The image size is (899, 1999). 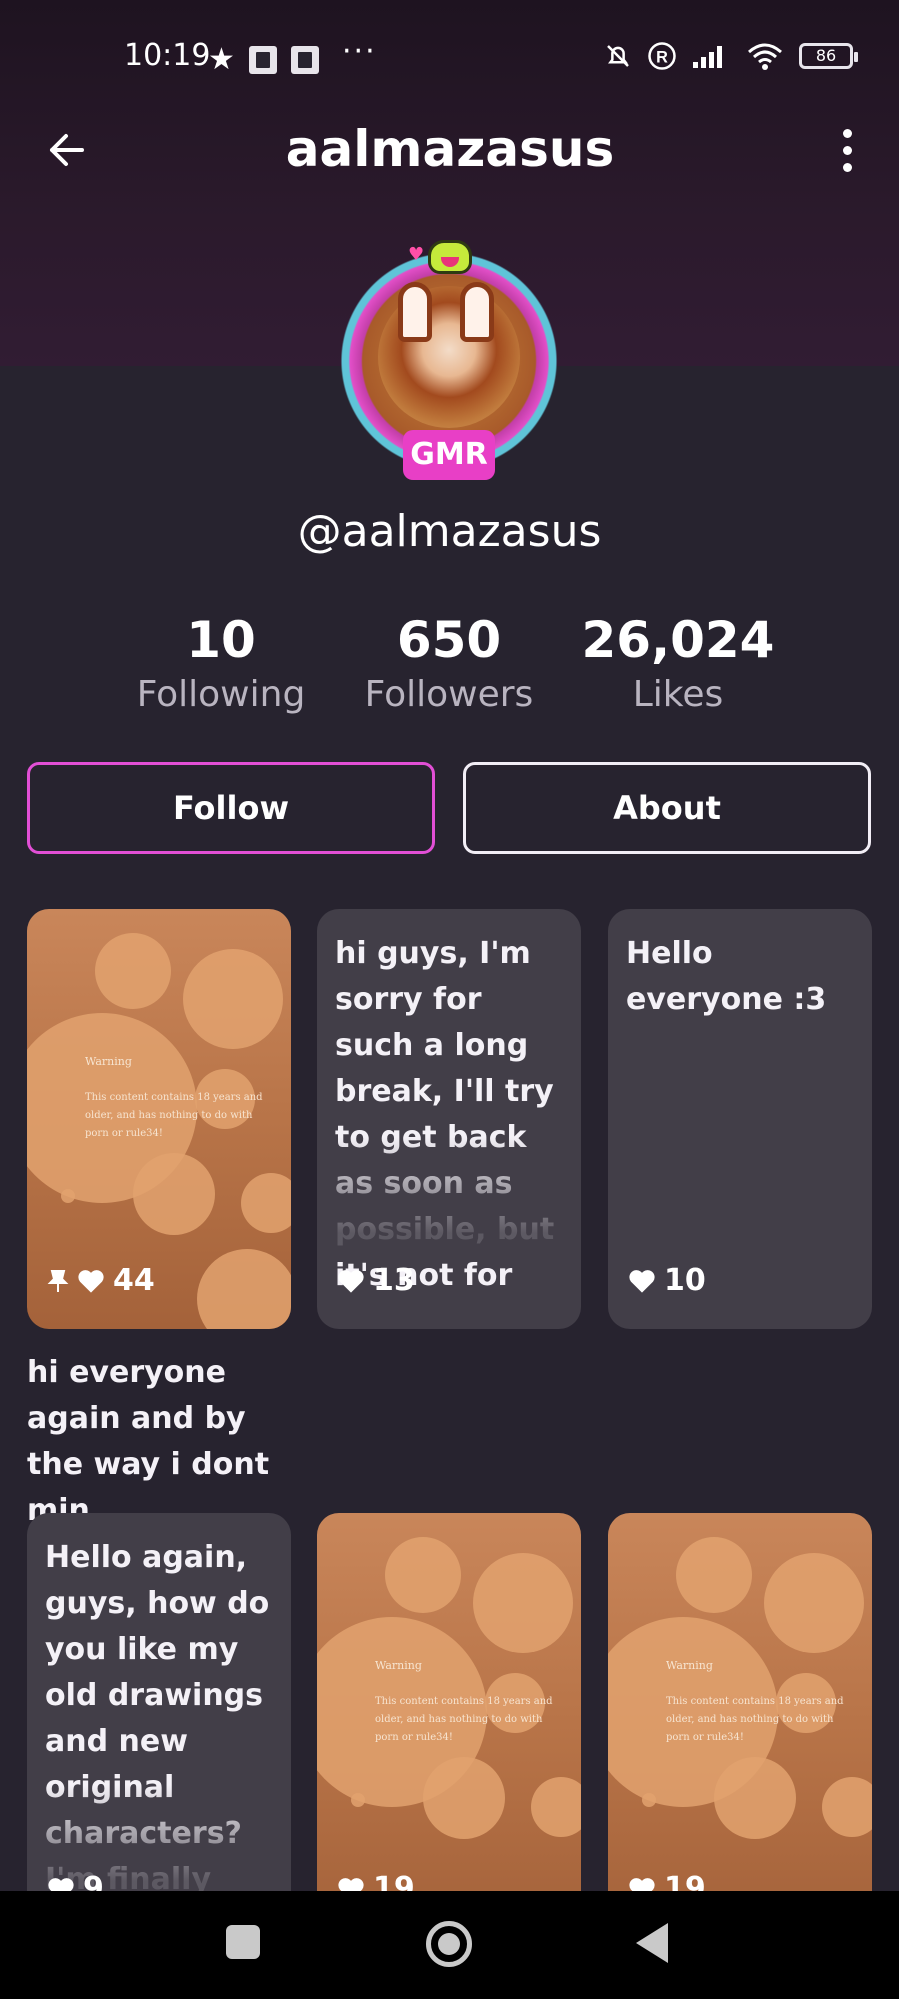 I want to click on system-icons: R 86, so click(x=730, y=56).